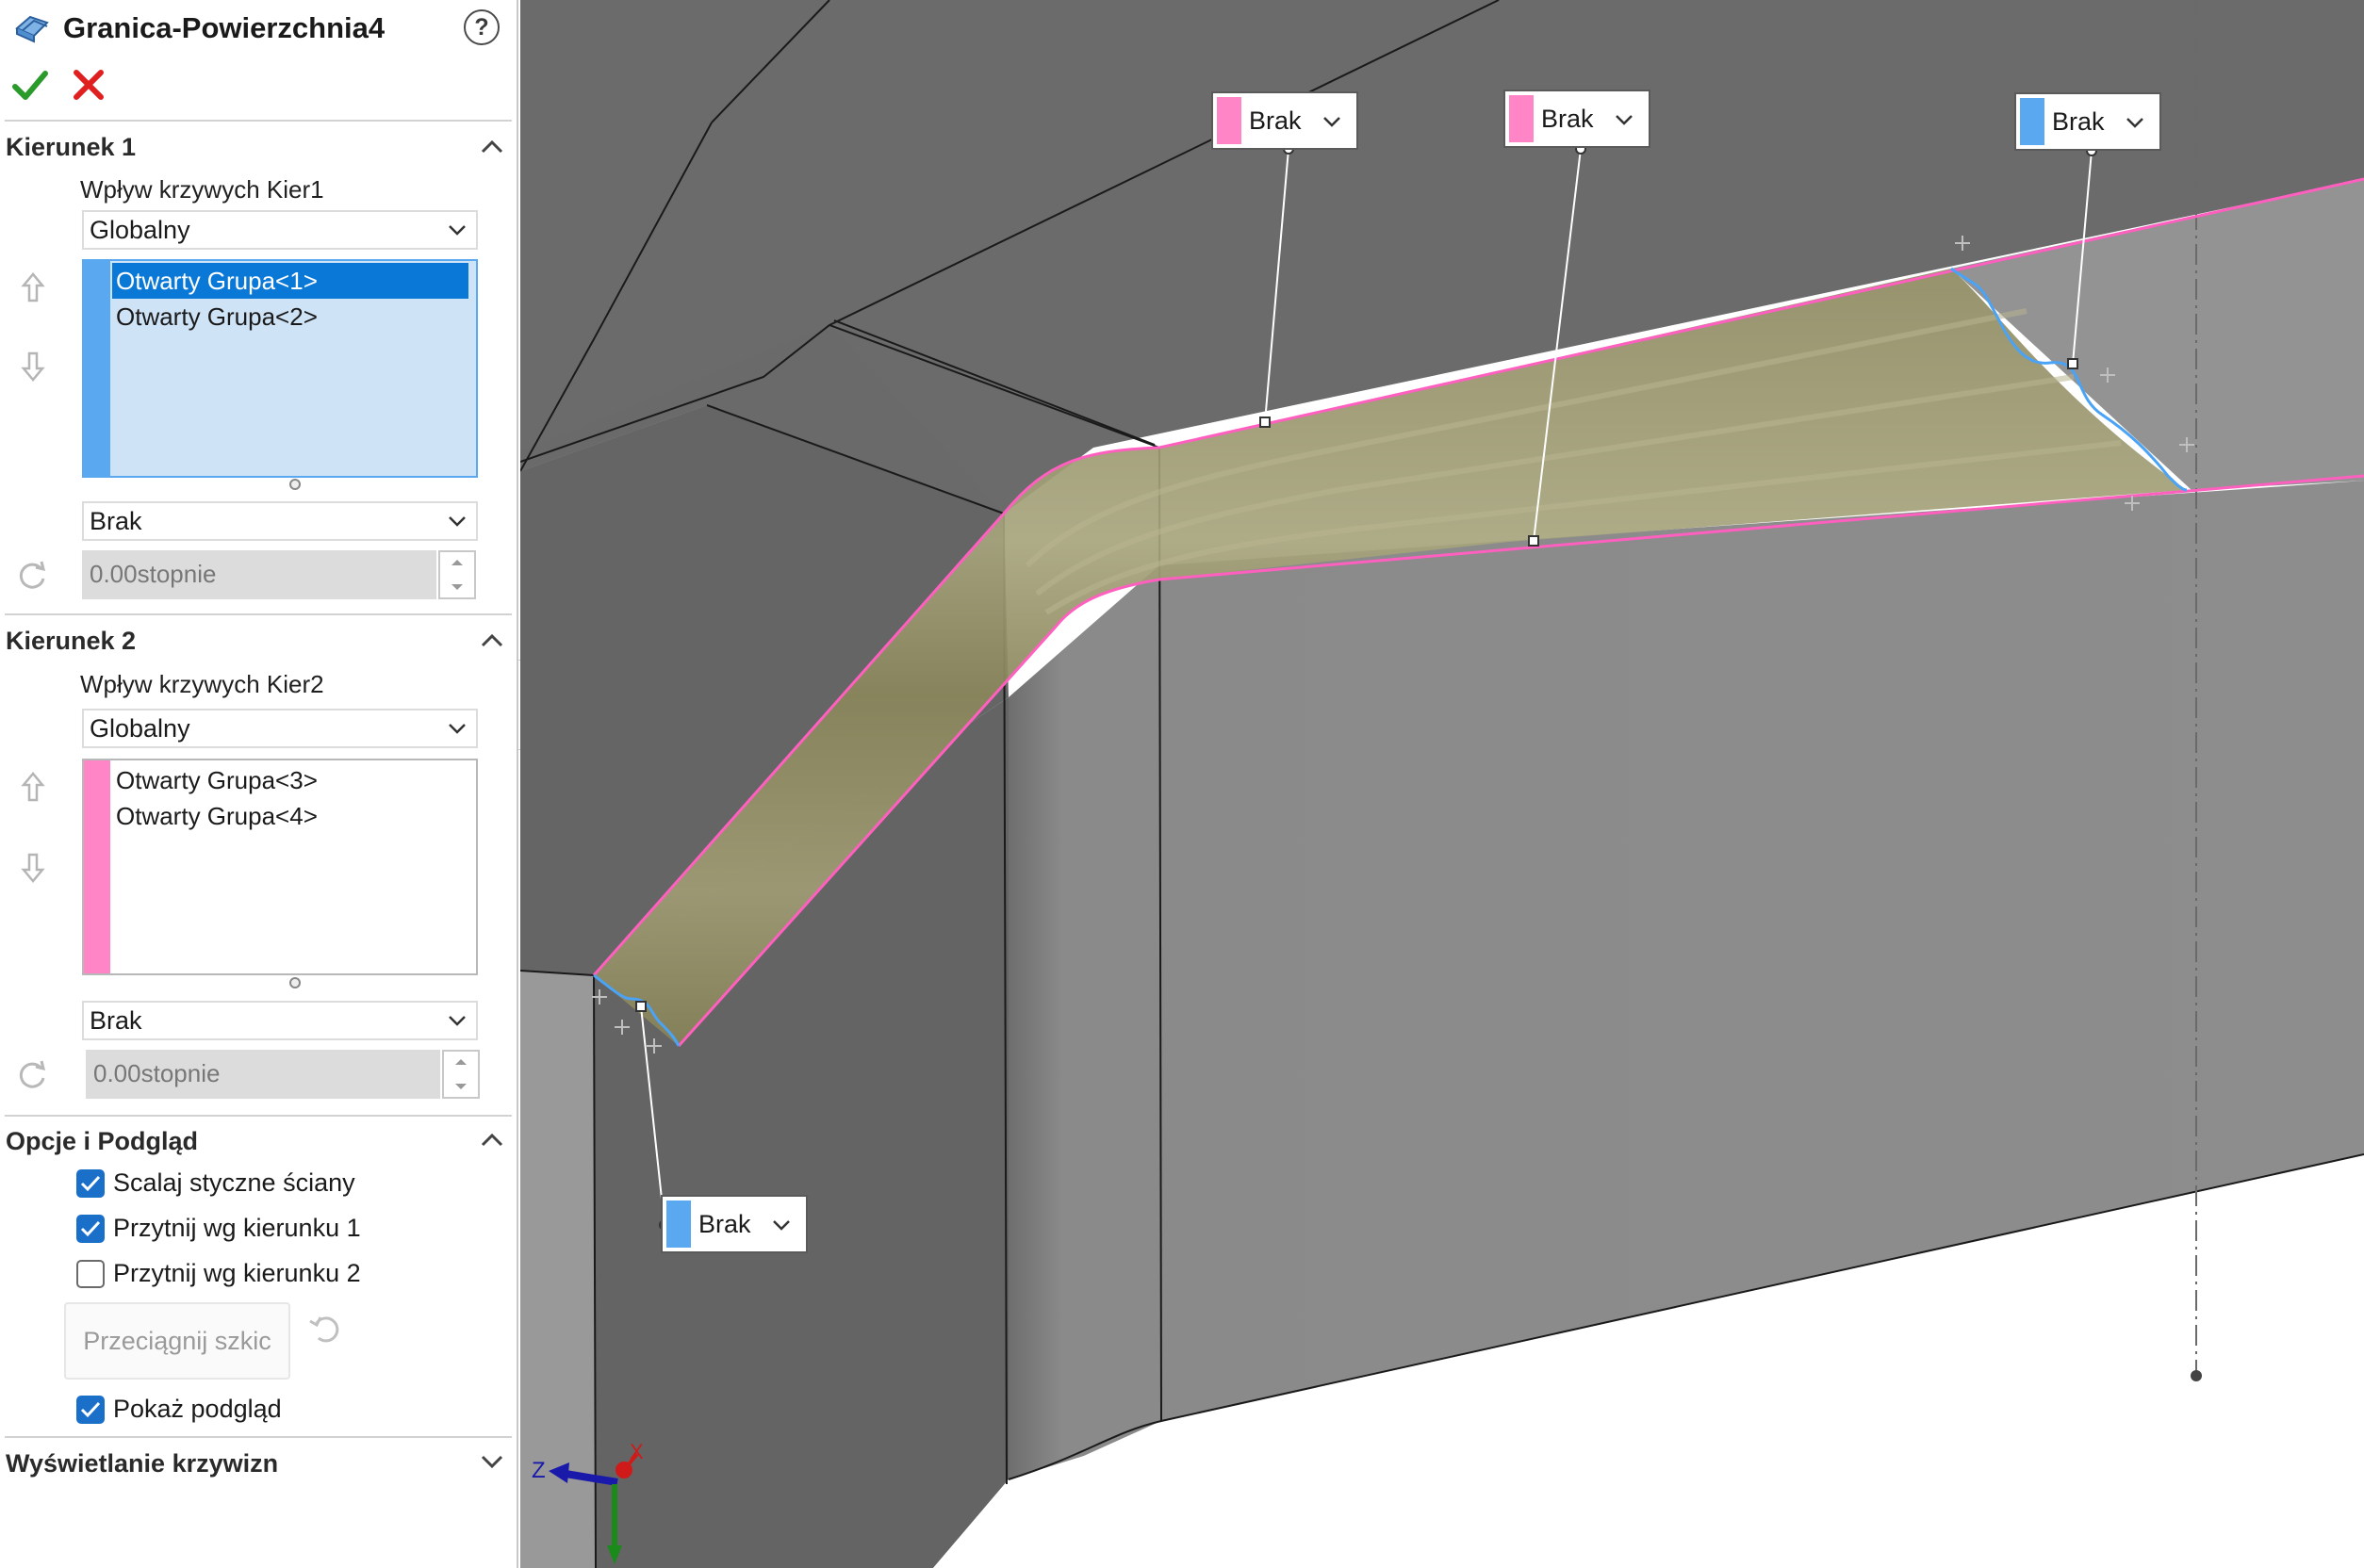  I want to click on dir1-angle-input: 0.00stopnie, so click(259, 575).